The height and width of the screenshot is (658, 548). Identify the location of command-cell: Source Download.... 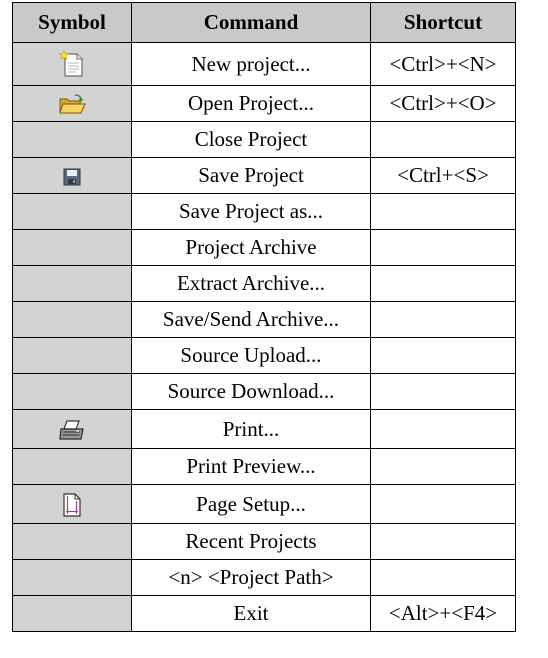
(251, 391).